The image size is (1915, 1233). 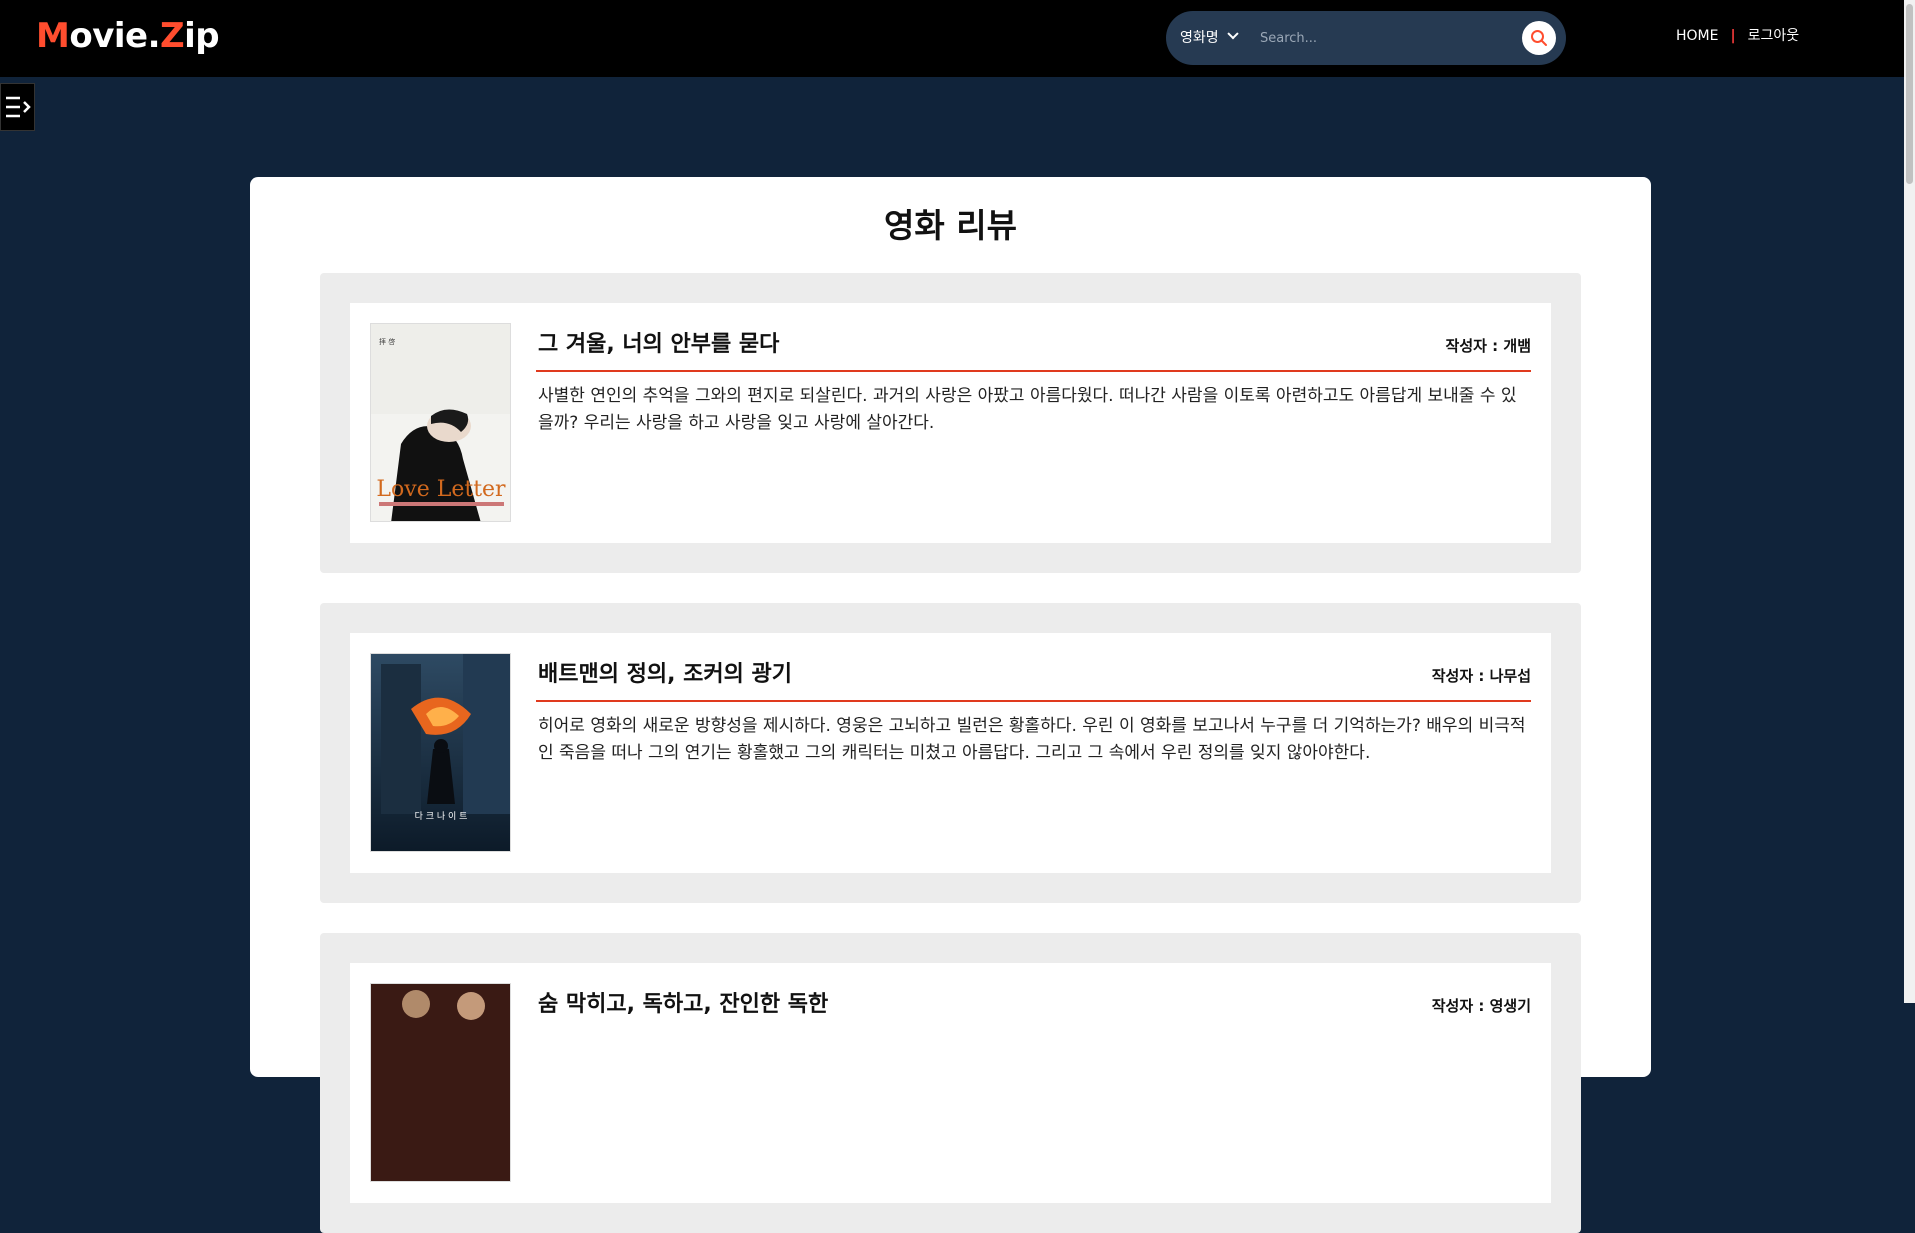 What do you see at coordinates (950, 225) in the screenshot?
I see `page-title: 영화 리뷰` at bounding box center [950, 225].